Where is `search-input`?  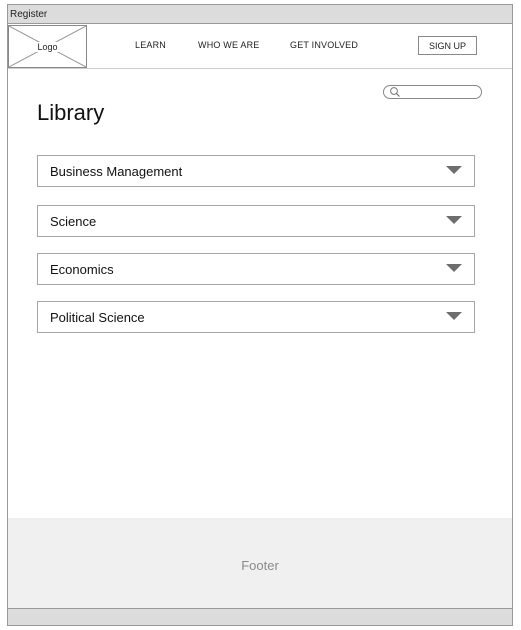 search-input is located at coordinates (439, 92).